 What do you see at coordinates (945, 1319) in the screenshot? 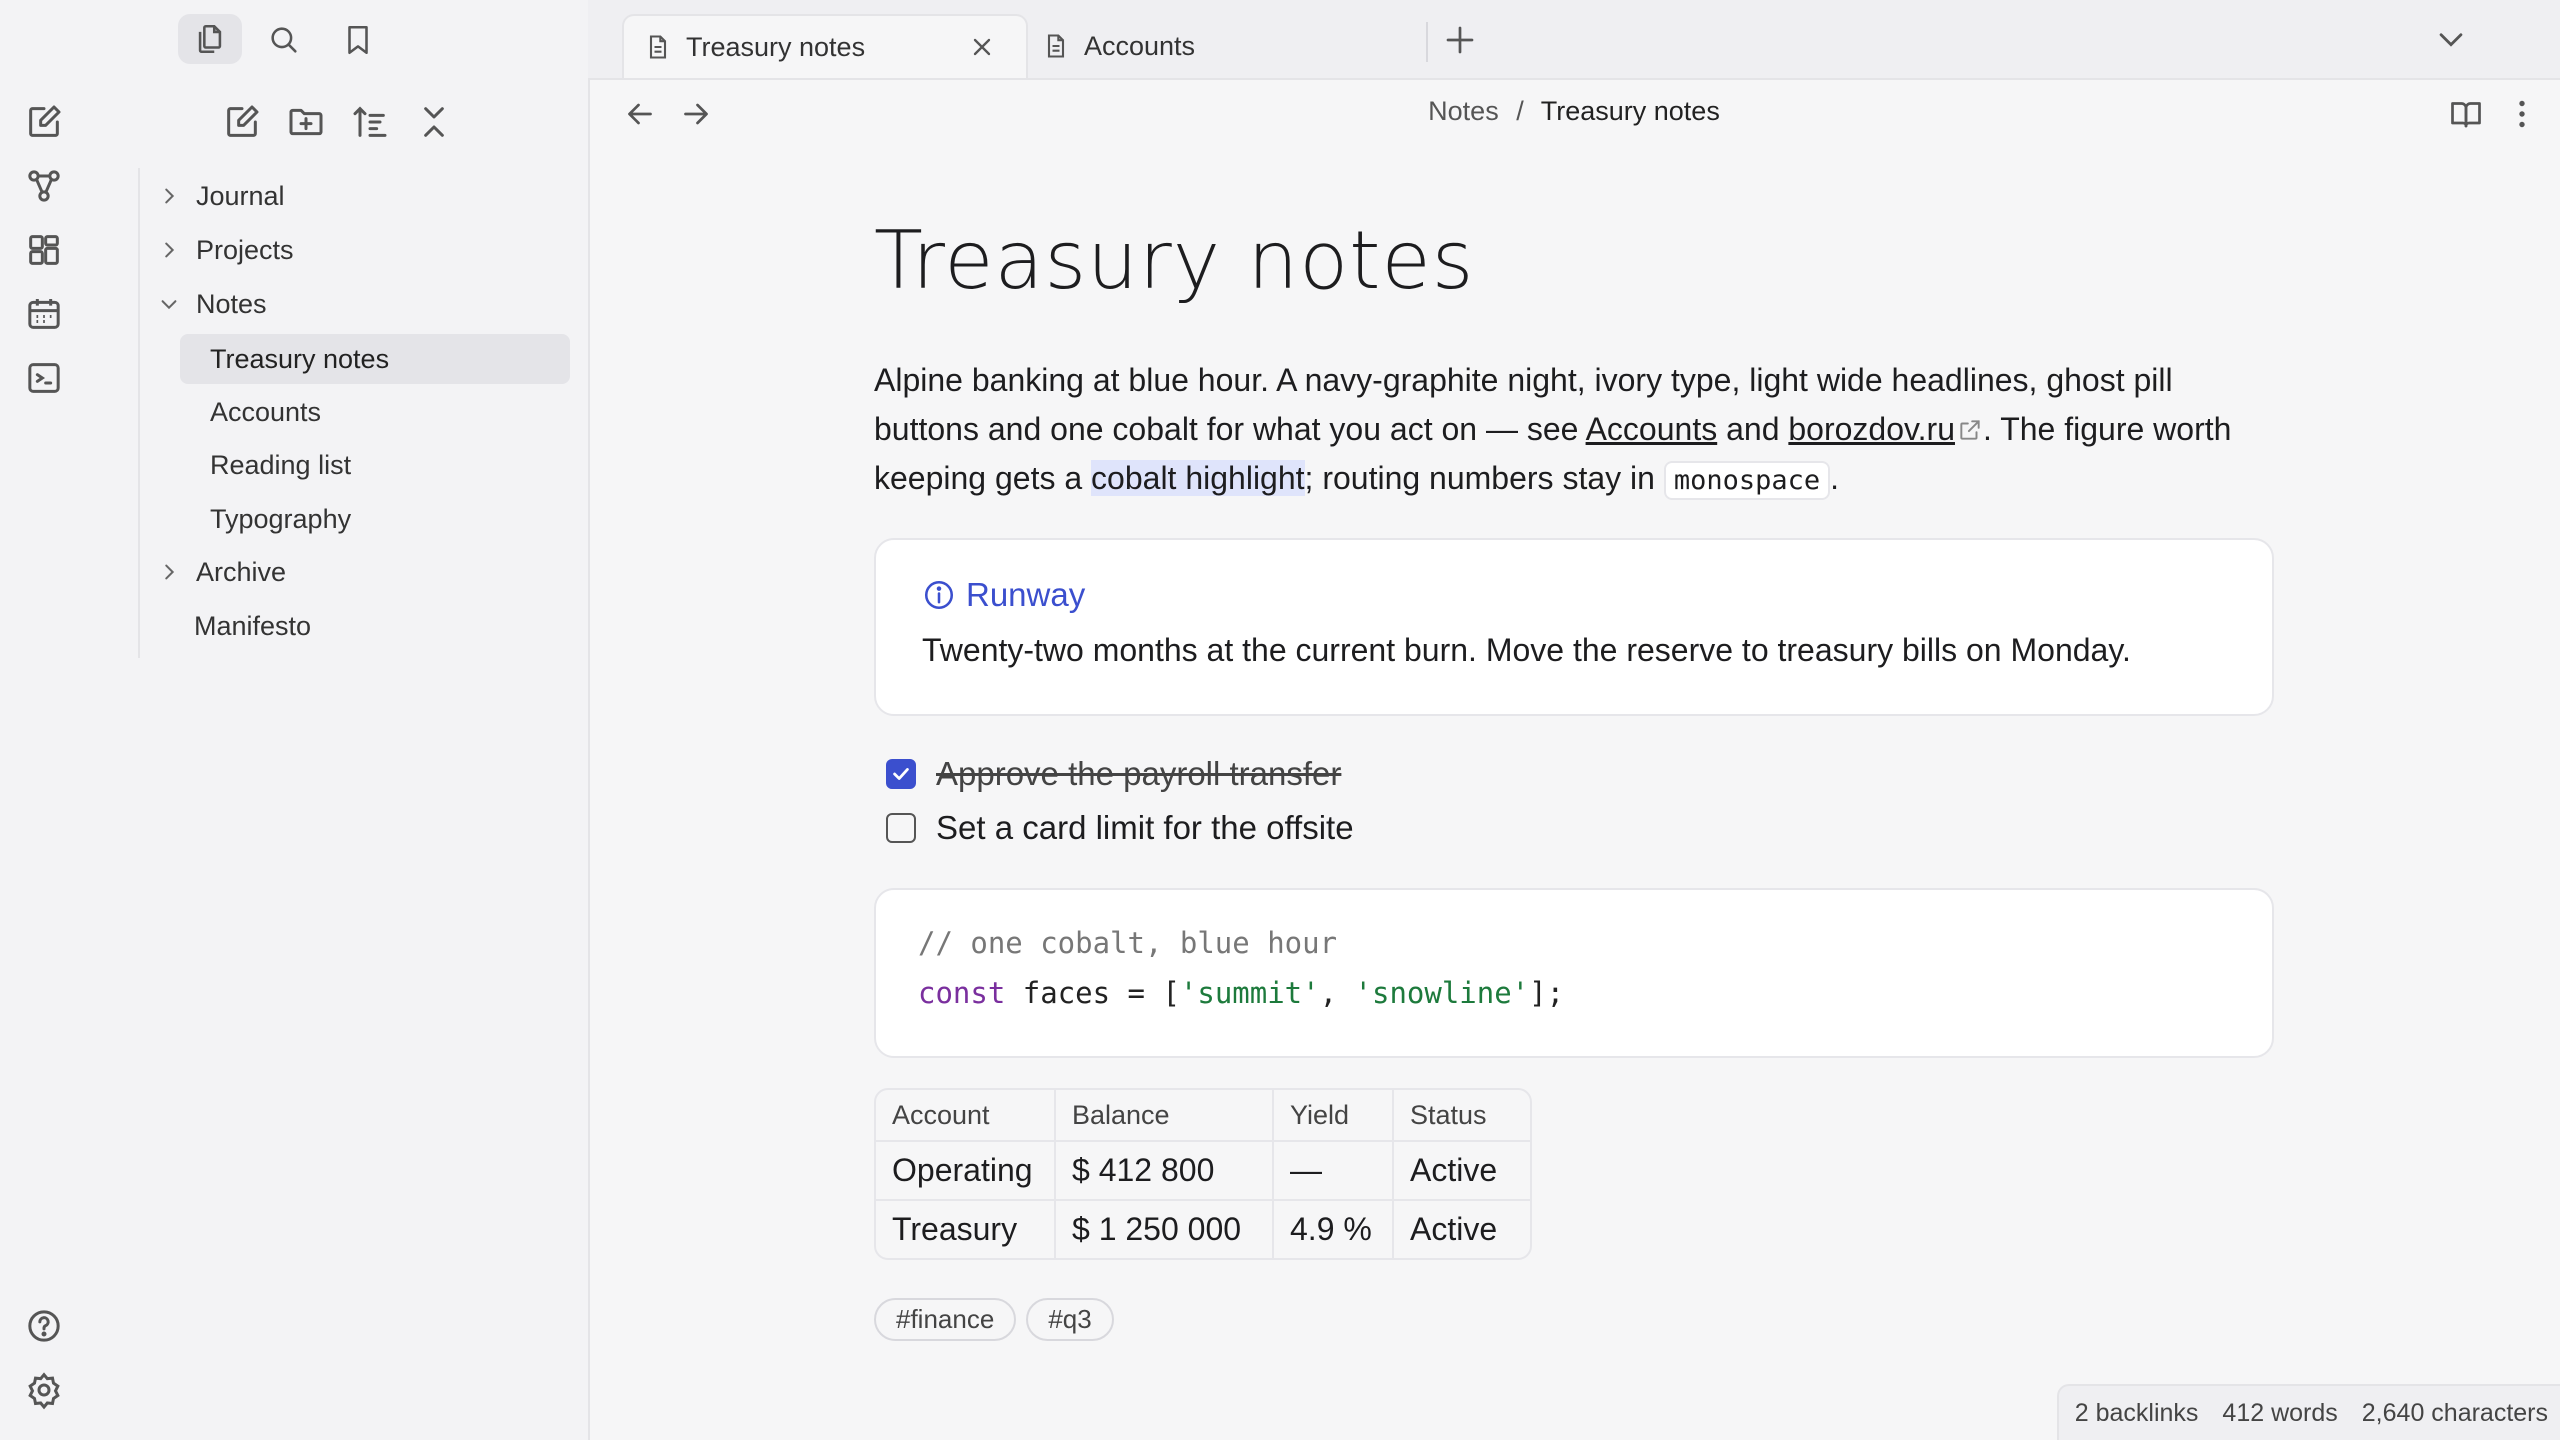
I see `tag-finance: #finance` at bounding box center [945, 1319].